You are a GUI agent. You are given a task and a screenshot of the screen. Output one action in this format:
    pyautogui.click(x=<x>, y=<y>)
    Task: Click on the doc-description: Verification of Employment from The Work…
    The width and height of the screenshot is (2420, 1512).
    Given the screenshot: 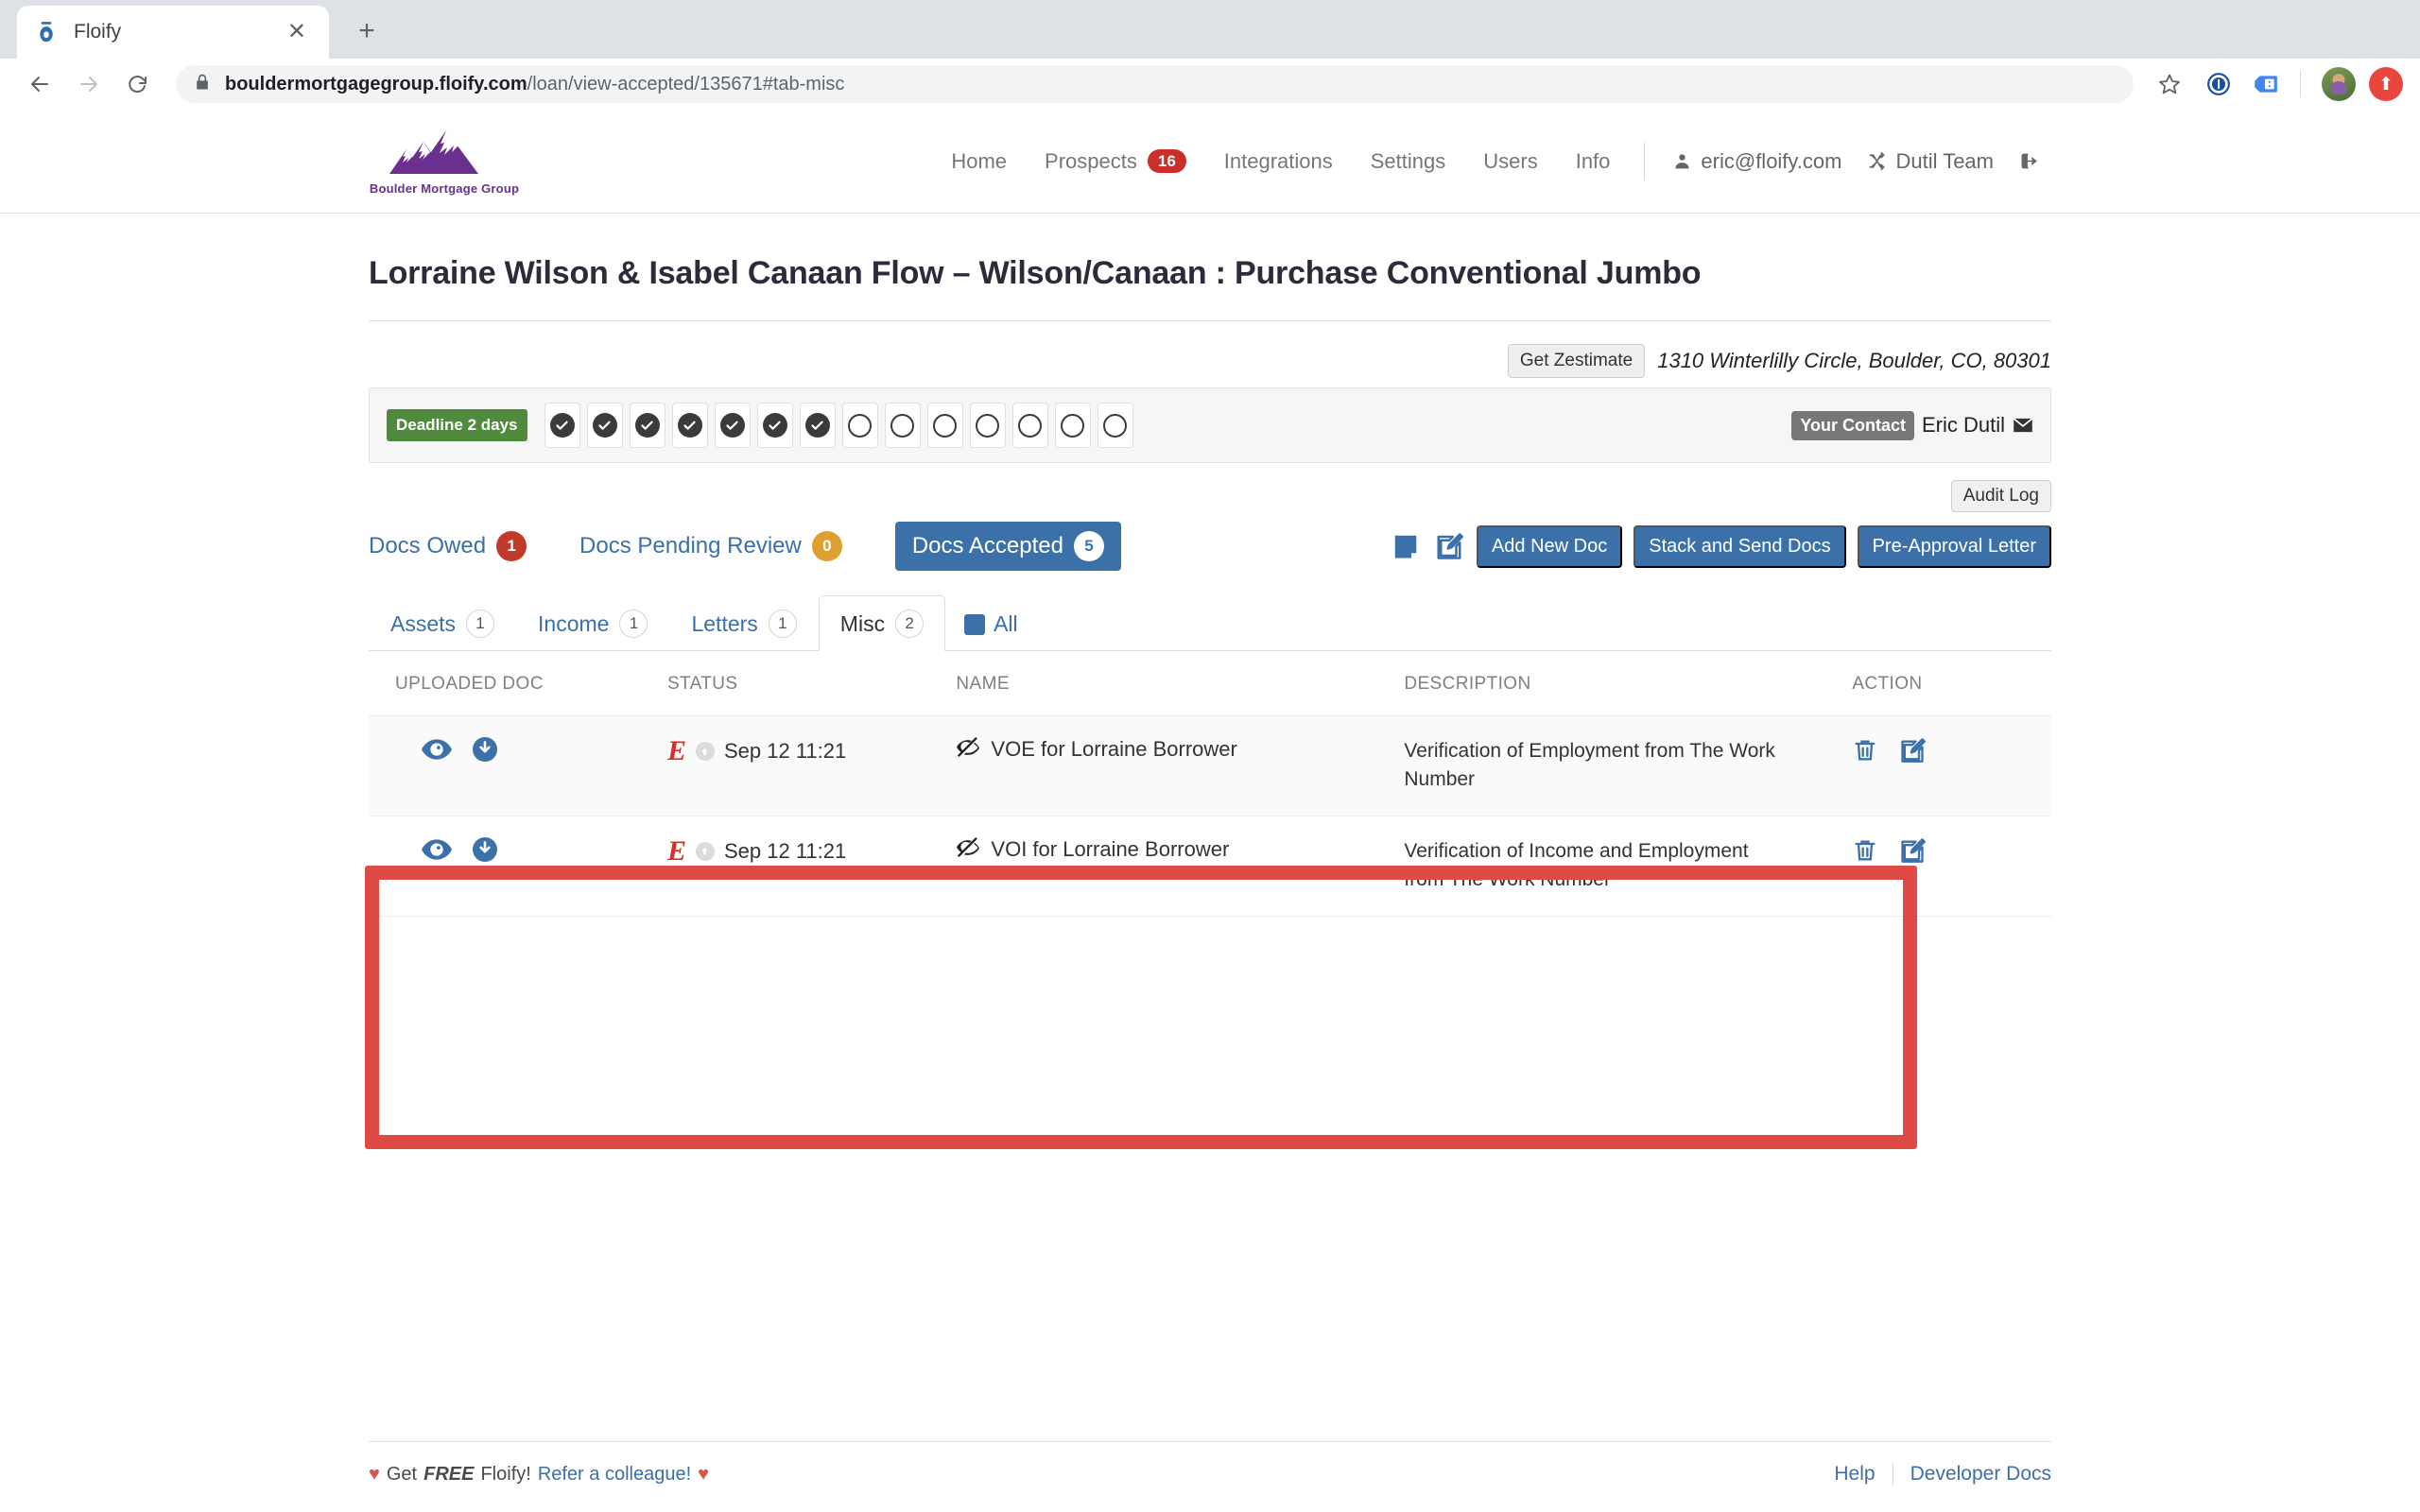 What is the action you would take?
    pyautogui.click(x=1589, y=765)
    